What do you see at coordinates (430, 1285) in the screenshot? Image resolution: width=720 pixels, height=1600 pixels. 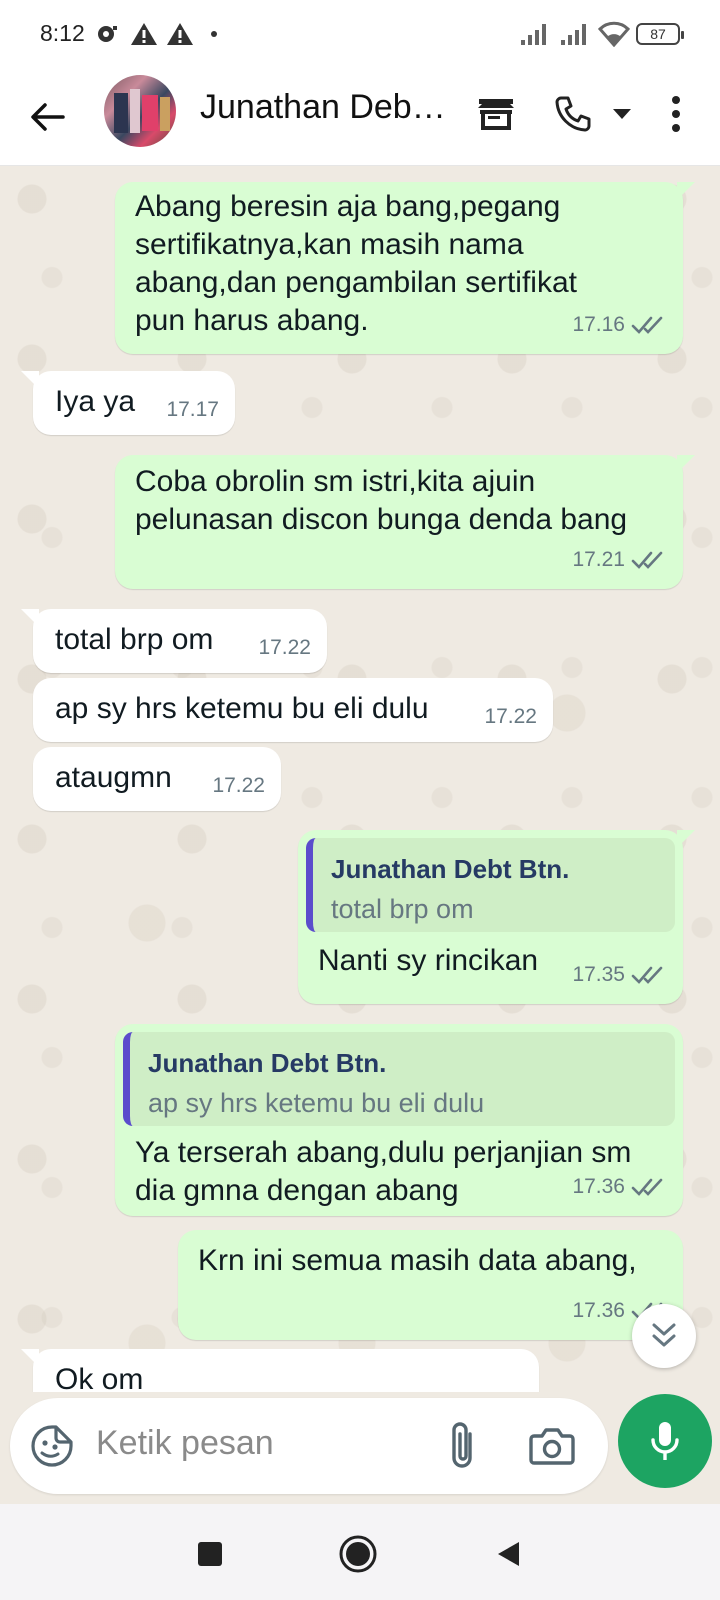 I see `message-outgoing: Krn ini semua masih data abang, 17.36` at bounding box center [430, 1285].